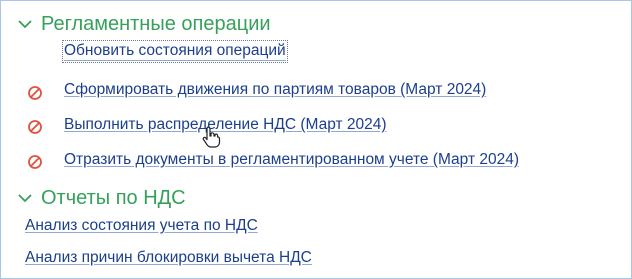 This screenshot has width=632, height=279. Describe the element at coordinates (225, 125) in the screenshot. I see `vat-distribution-link: Выполнить распределение НДС (Март 2024)` at that location.